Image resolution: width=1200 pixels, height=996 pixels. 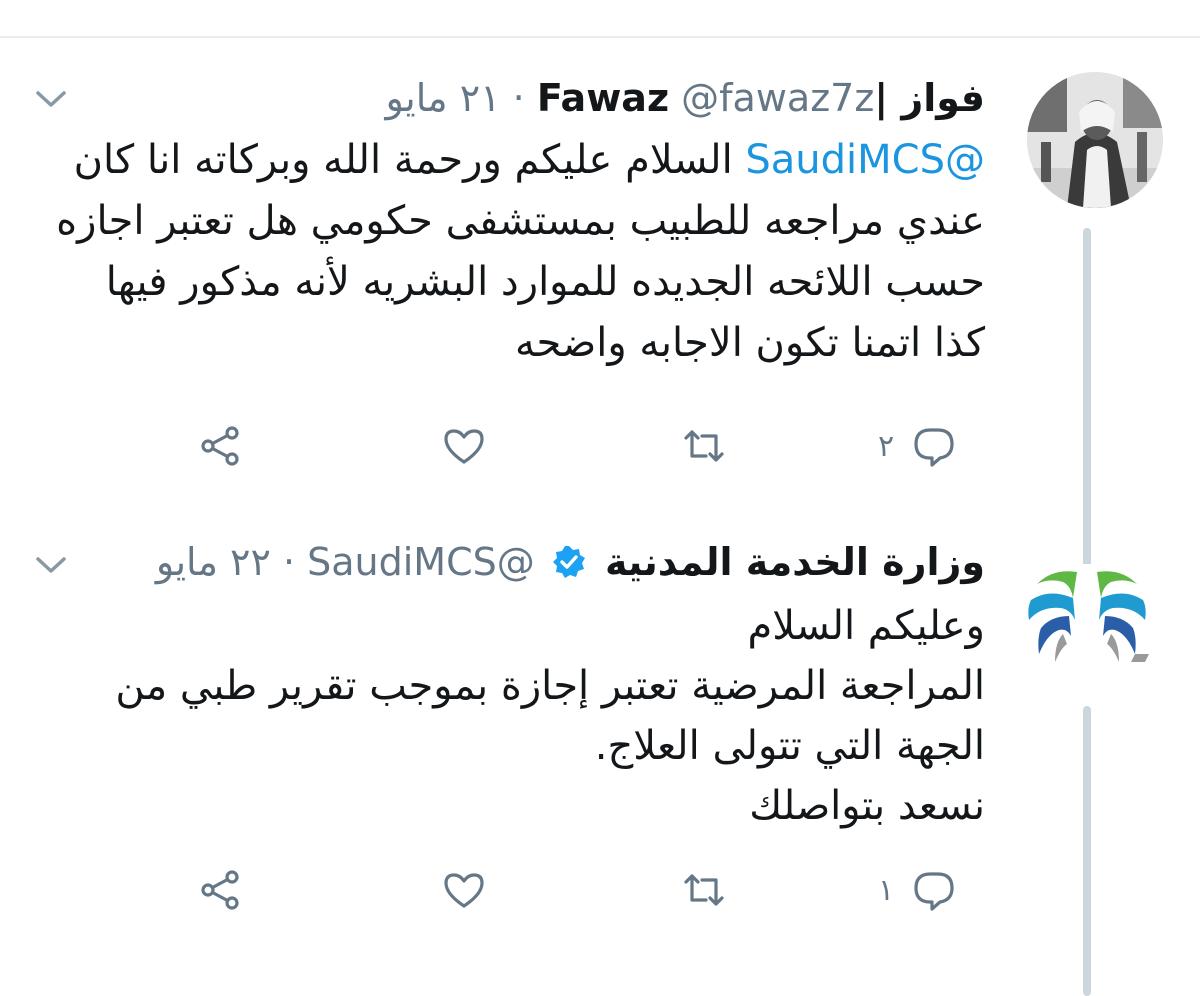 What do you see at coordinates (795, 562) in the screenshot?
I see `author-name: وزارة الخدمة المدنية` at bounding box center [795, 562].